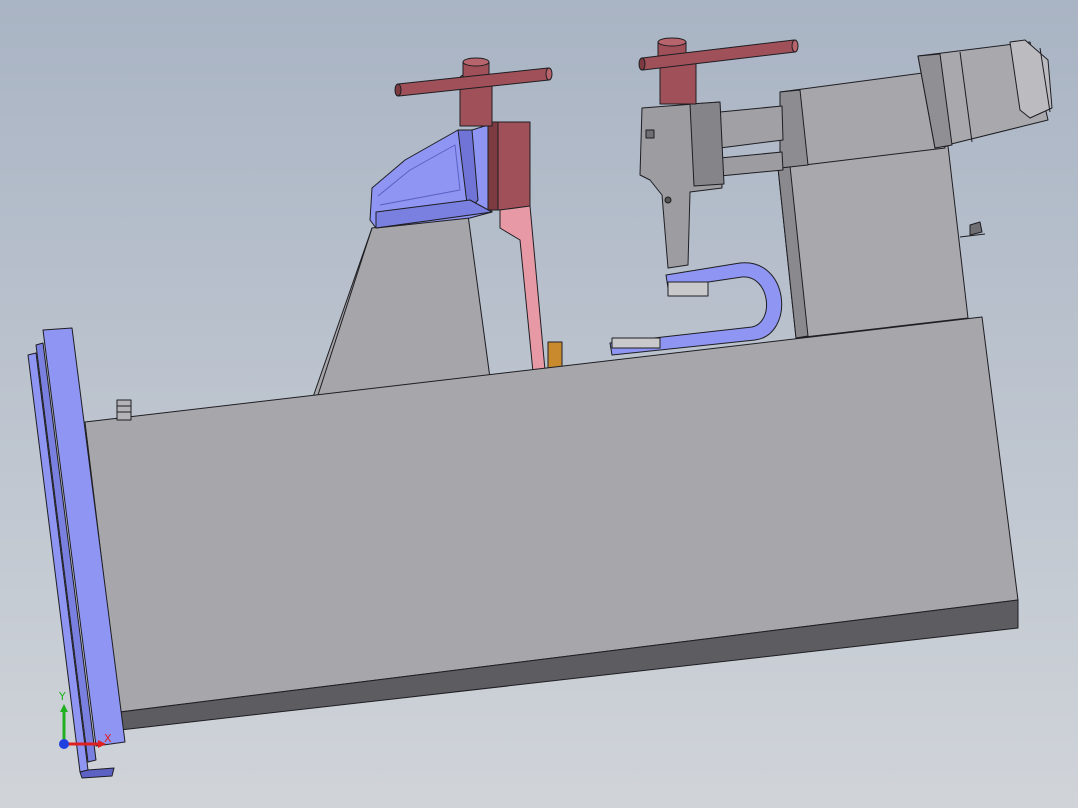 Image resolution: width=1078 pixels, height=808 pixels. I want to click on base-fitting, so click(124, 410).